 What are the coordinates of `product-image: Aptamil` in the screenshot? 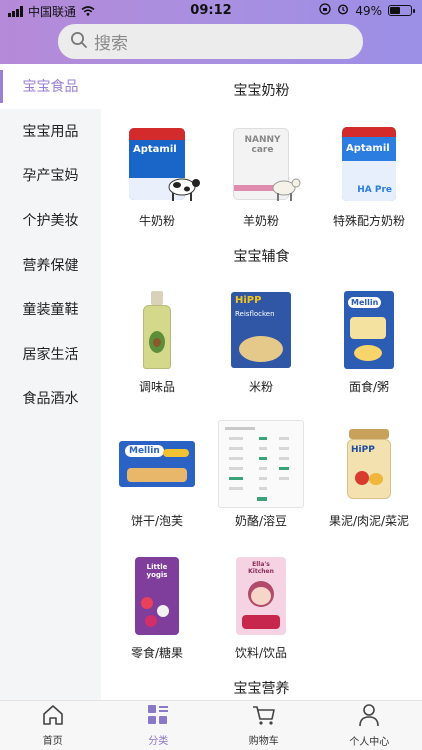 It's located at (157, 164).